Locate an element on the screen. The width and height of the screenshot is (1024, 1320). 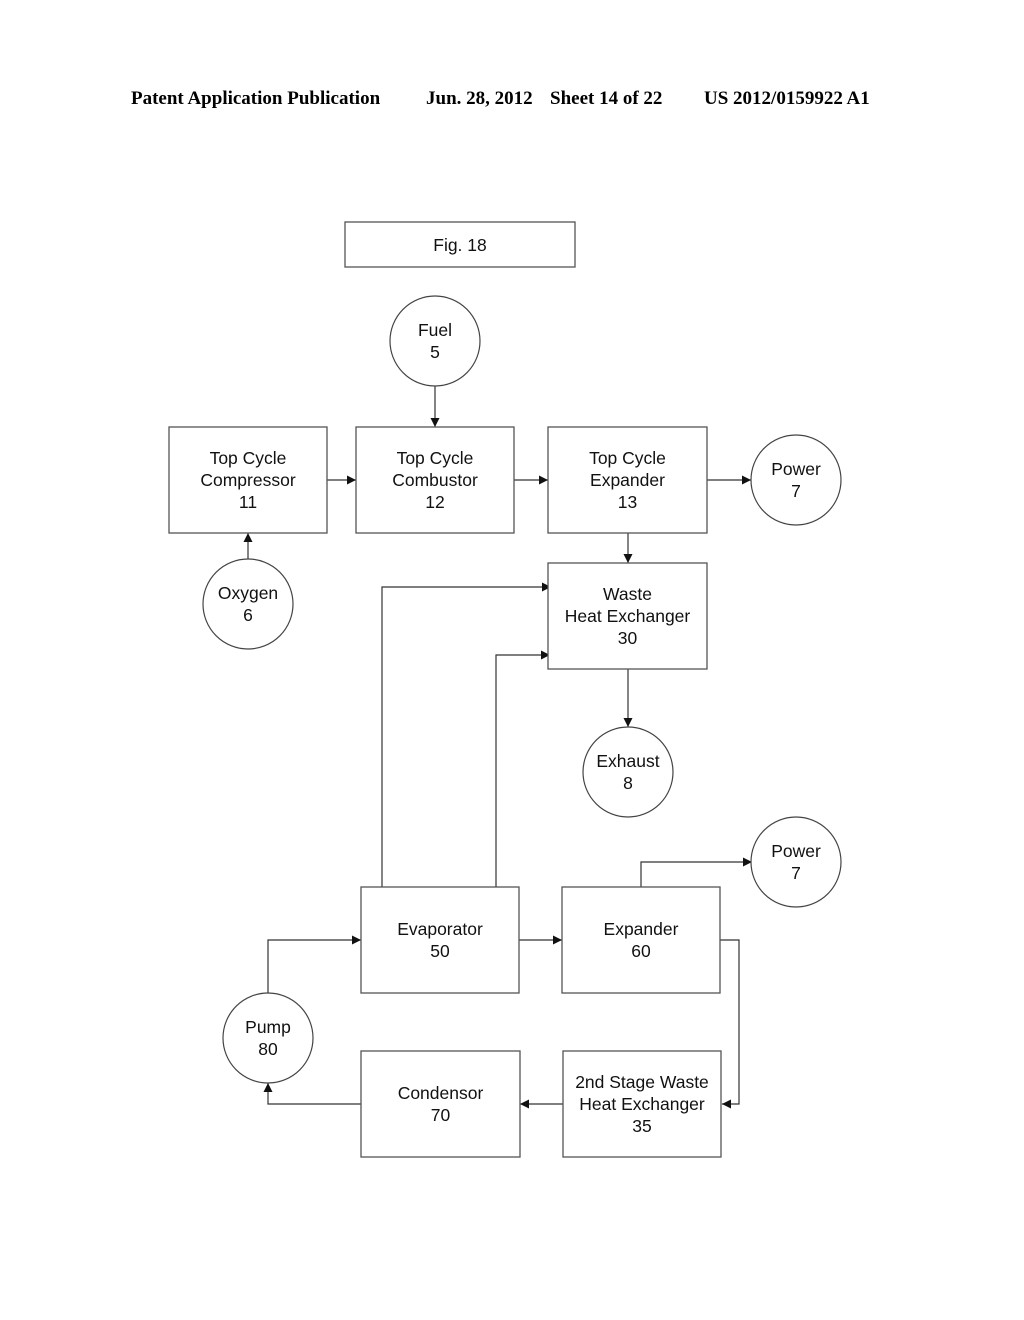
whx2-label-line: 2nd Stage Waste is located at coordinates (642, 1082).